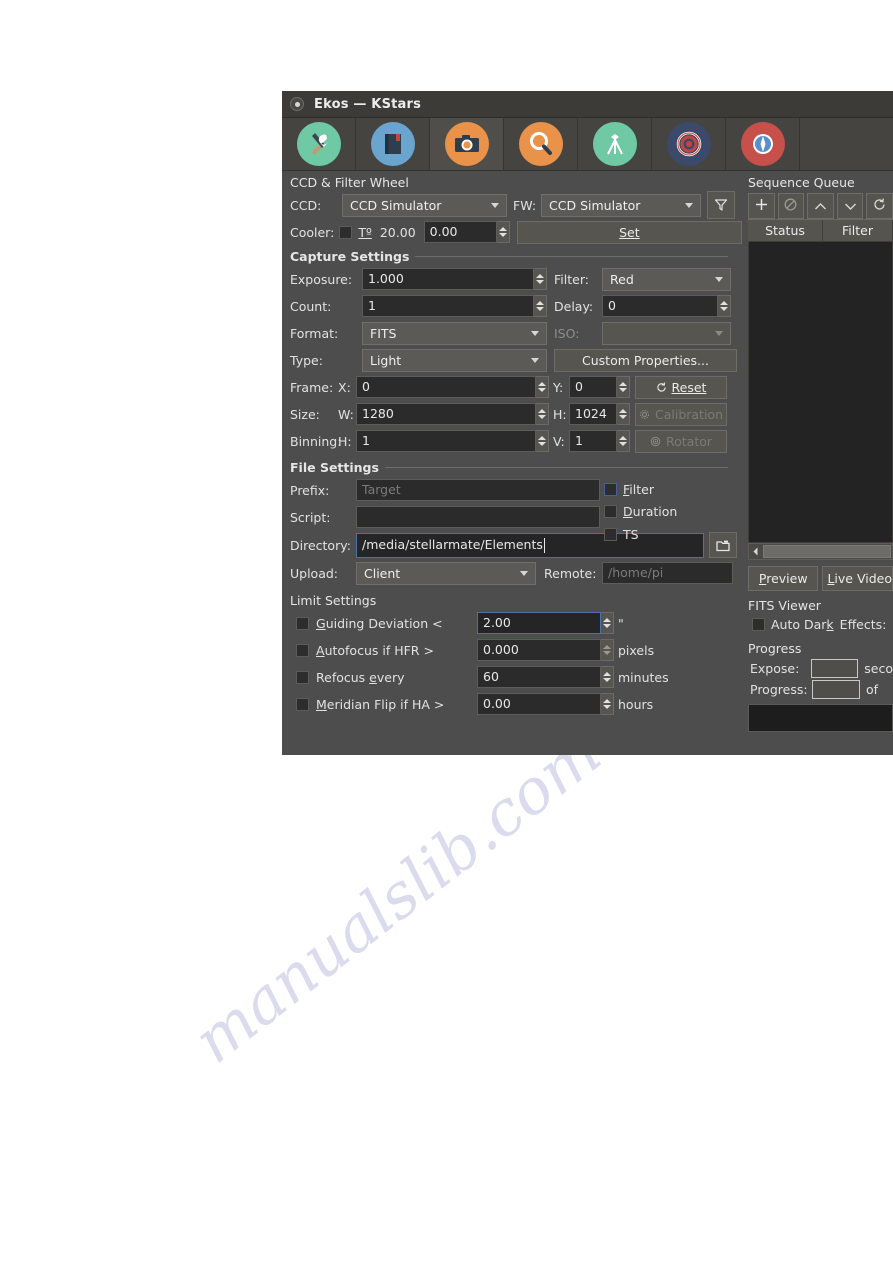 This screenshot has height=1263, width=893. I want to click on scroll-left-icon, so click(755, 551).